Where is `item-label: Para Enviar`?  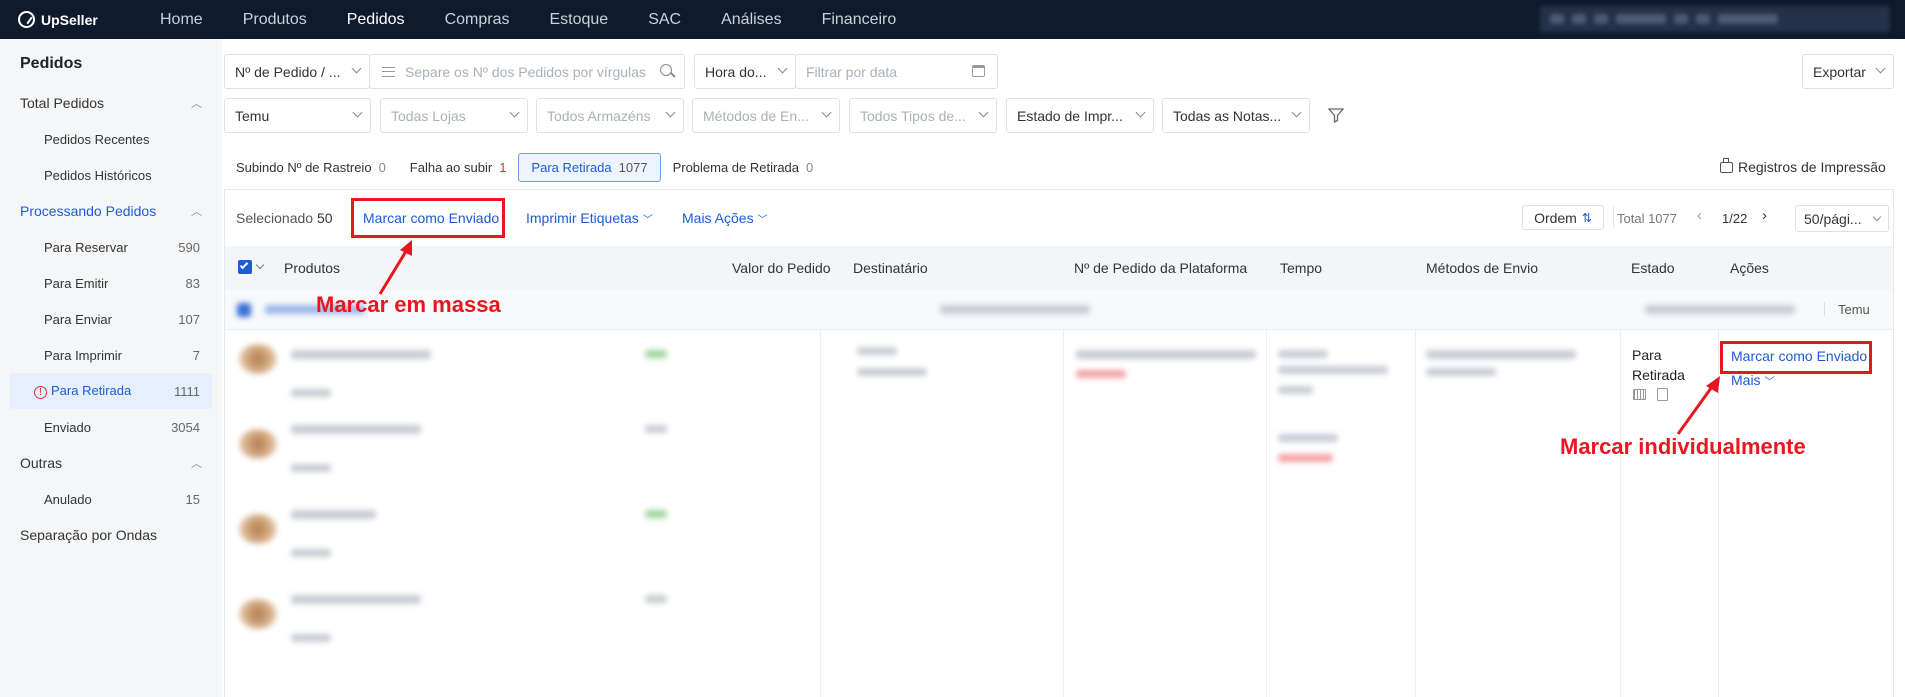 item-label: Para Enviar is located at coordinates (78, 319).